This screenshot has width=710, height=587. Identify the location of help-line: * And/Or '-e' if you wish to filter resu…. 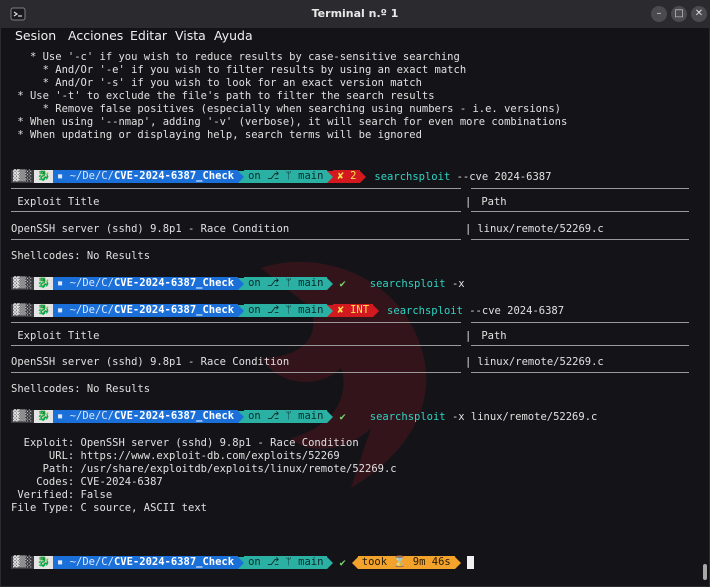
(239, 70).